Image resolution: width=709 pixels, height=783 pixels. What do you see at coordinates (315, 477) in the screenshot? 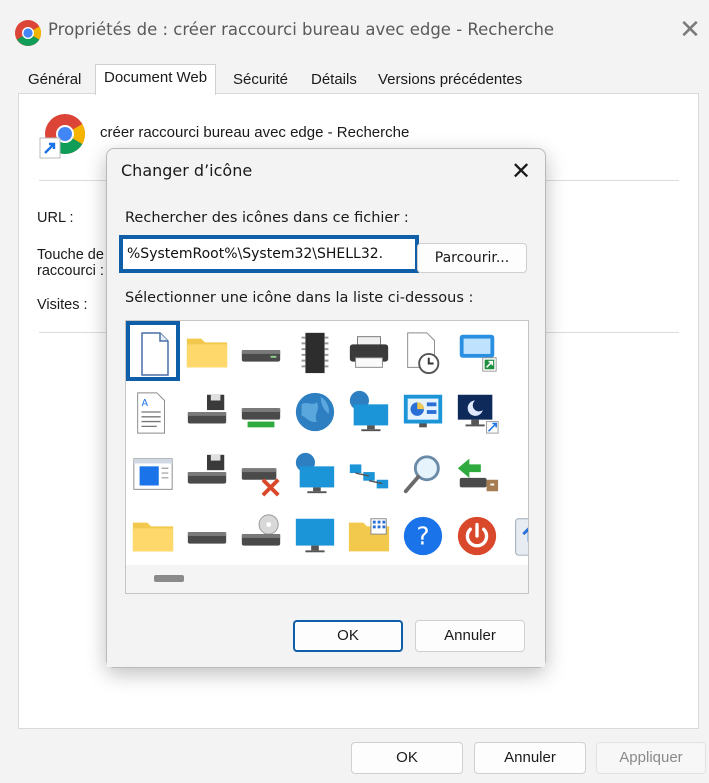
I see `globe-monitor-icon` at bounding box center [315, 477].